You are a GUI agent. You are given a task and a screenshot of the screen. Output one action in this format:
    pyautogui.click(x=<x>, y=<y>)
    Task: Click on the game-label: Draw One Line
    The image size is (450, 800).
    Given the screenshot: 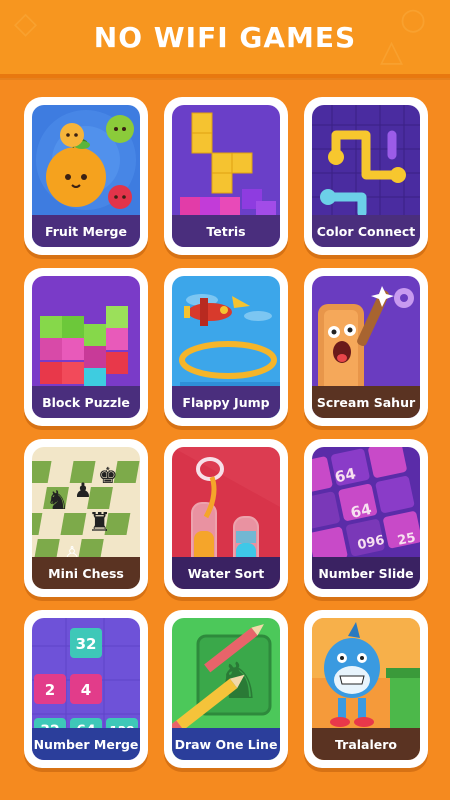 What is the action you would take?
    pyautogui.click(x=226, y=744)
    